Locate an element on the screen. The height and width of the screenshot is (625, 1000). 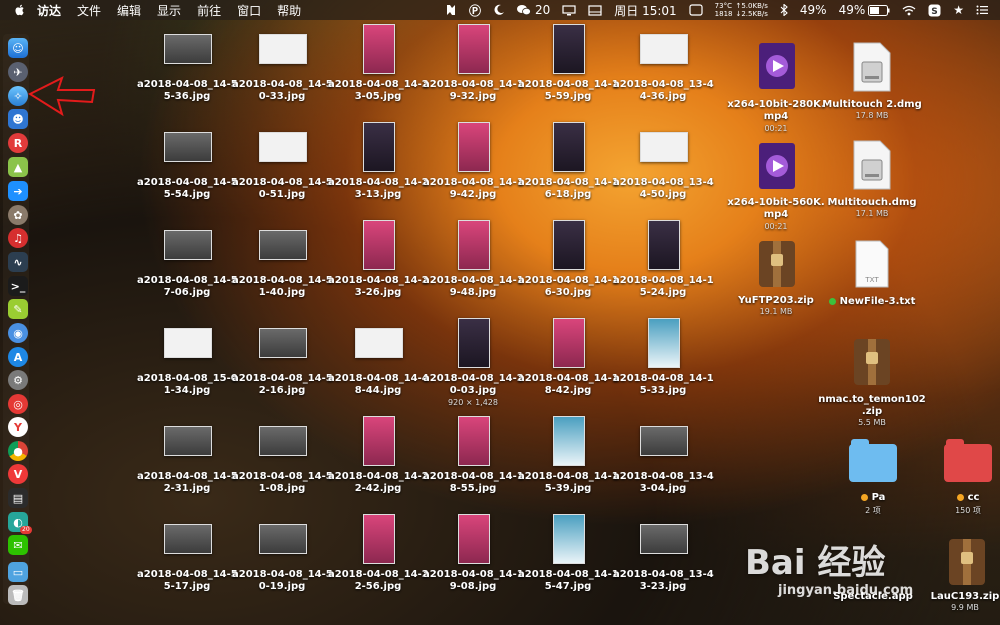
system-stats: 73°C 1818 ↑5.0KB/s ↓2.5KB/s is located at coordinates (741, 10).